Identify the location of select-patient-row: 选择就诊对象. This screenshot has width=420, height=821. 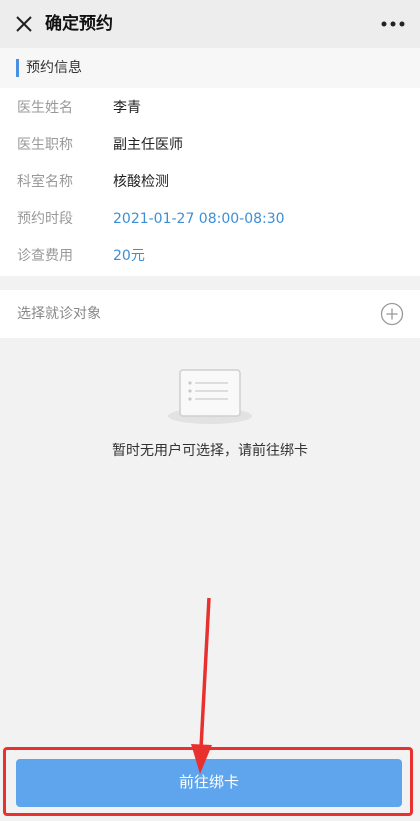
(210, 314).